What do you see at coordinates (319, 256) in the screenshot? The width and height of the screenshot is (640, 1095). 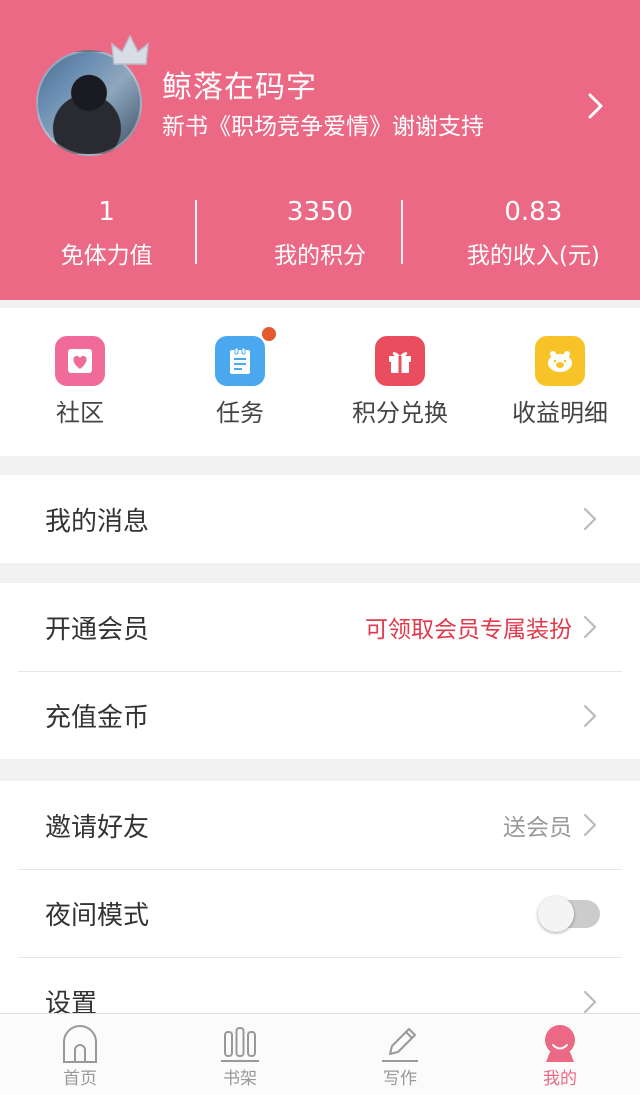 I see `stat-label: 我的积分` at bounding box center [319, 256].